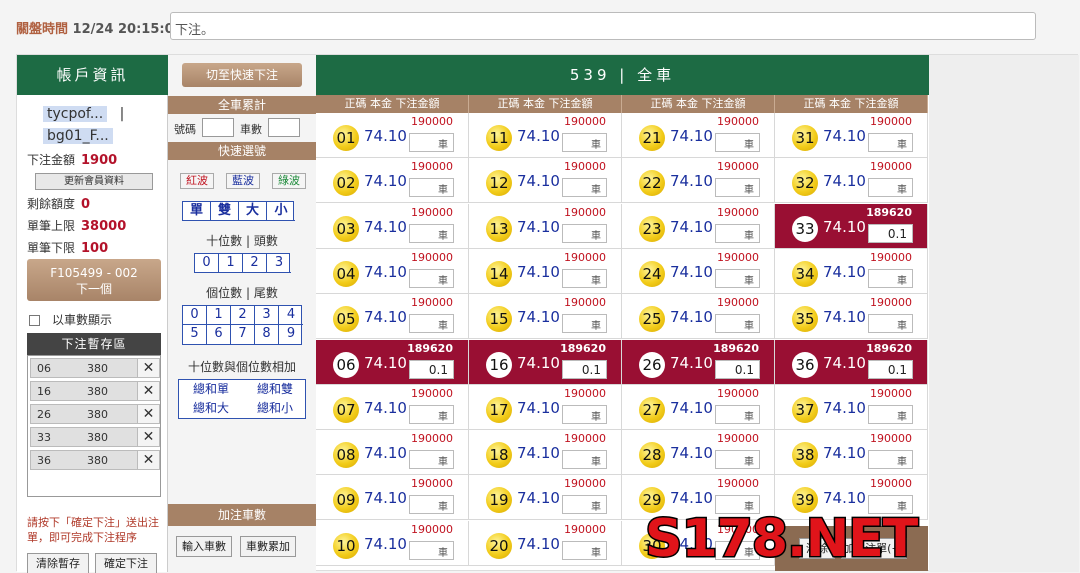  Describe the element at coordinates (225, 211) in the screenshot. I see `odd-even-big-small-option: 雙` at that location.